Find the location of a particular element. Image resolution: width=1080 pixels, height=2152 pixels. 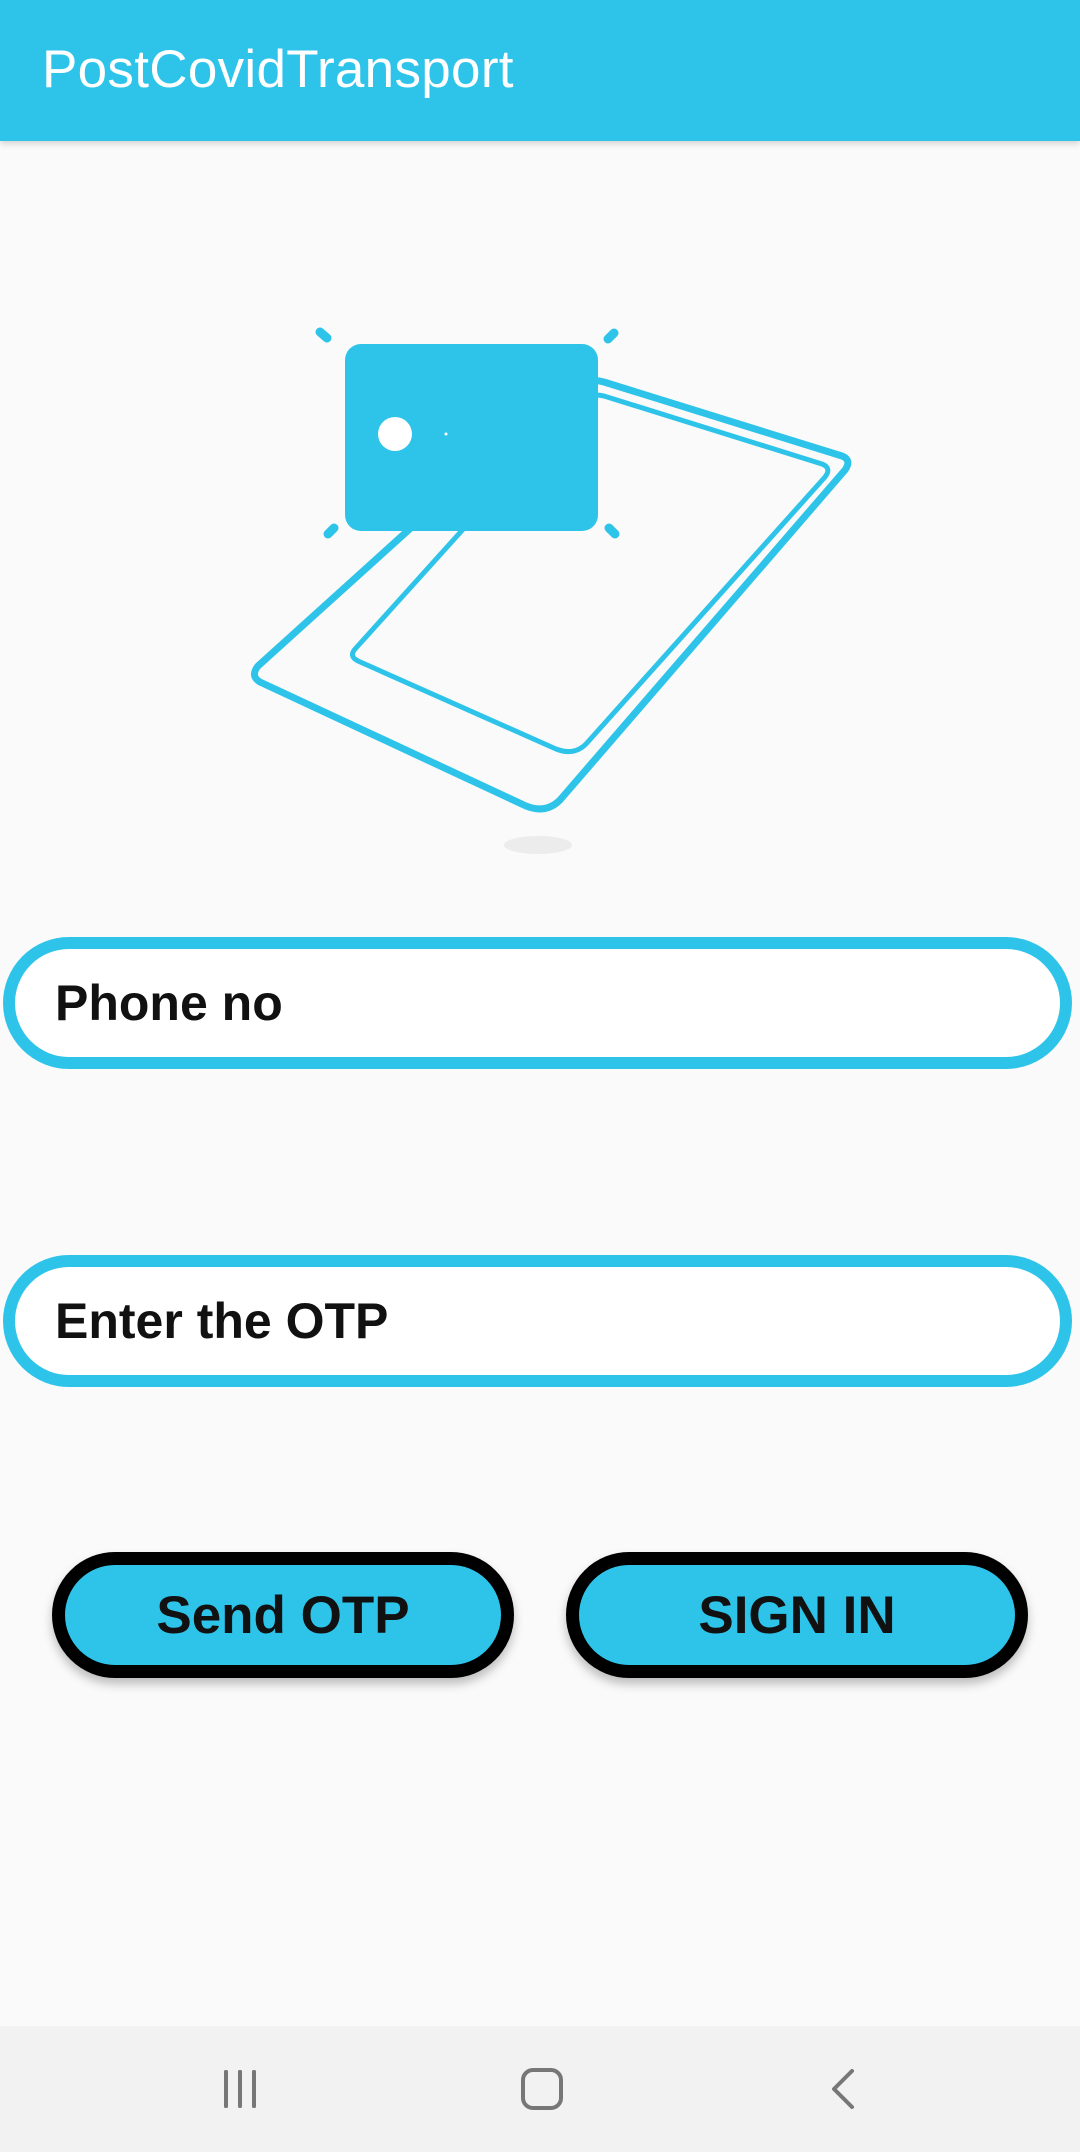

home-button is located at coordinates (542, 2089).